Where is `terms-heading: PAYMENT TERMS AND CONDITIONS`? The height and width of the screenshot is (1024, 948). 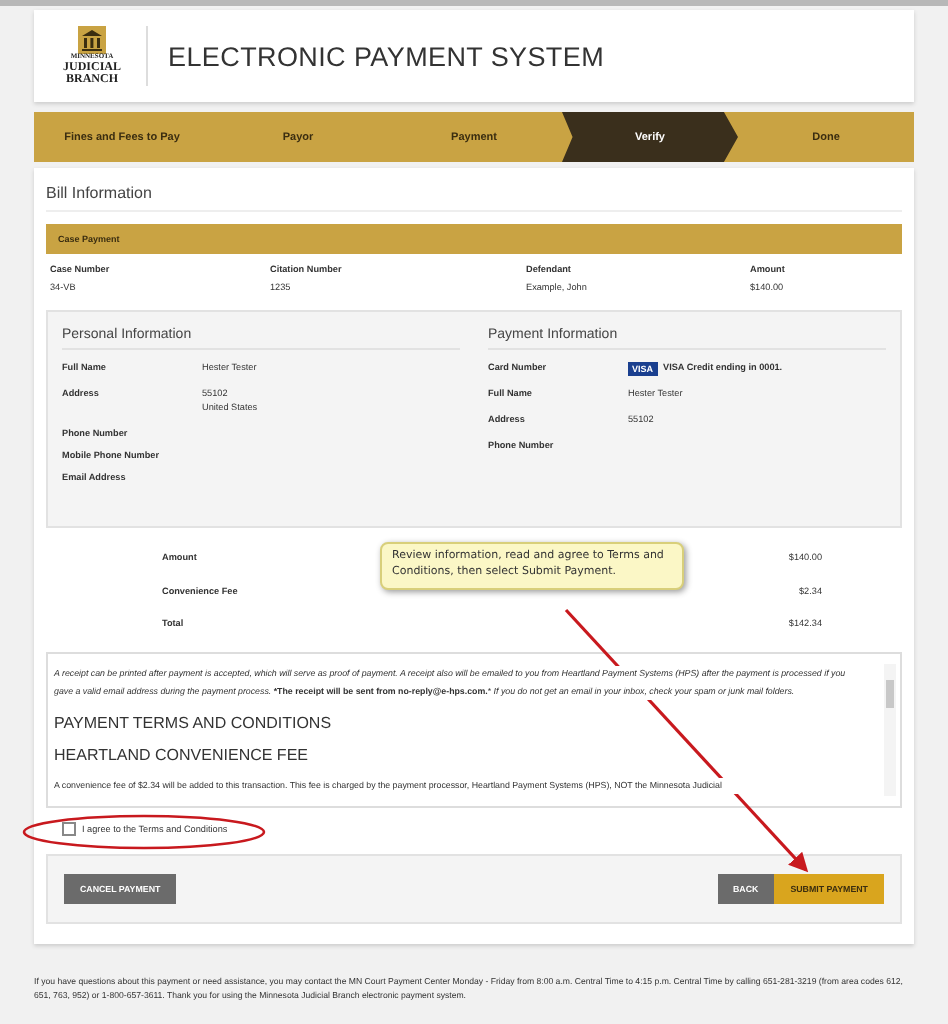 terms-heading: PAYMENT TERMS AND CONDITIONS is located at coordinates (194, 723).